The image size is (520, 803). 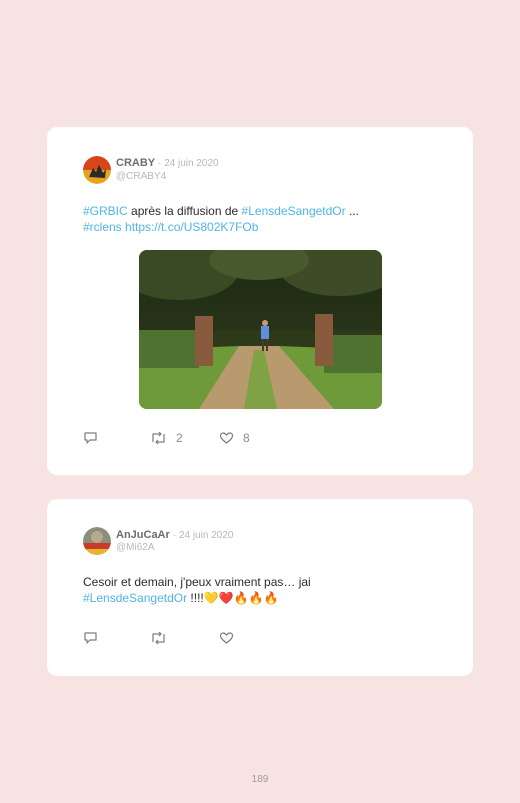 I want to click on like-button: 8, so click(x=234, y=438).